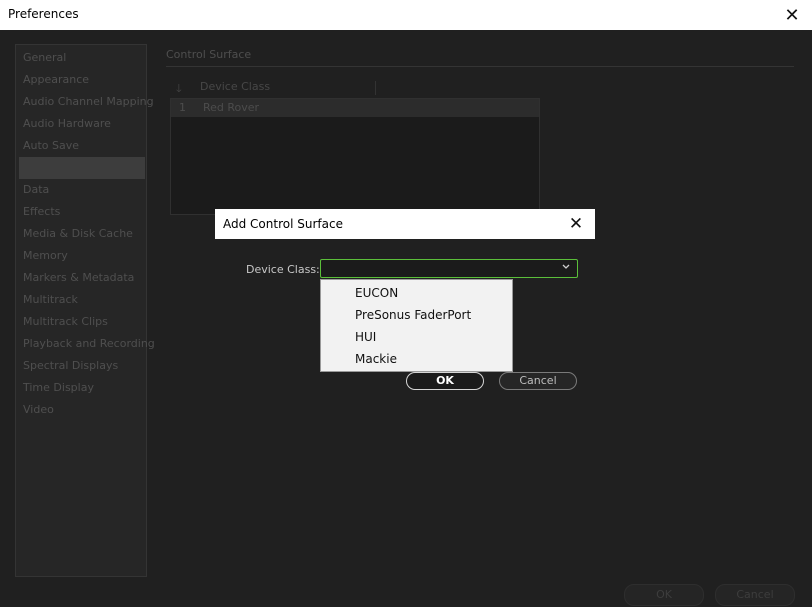 This screenshot has height=607, width=812. I want to click on sidebar-item-appearance: Appearance, so click(82, 80).